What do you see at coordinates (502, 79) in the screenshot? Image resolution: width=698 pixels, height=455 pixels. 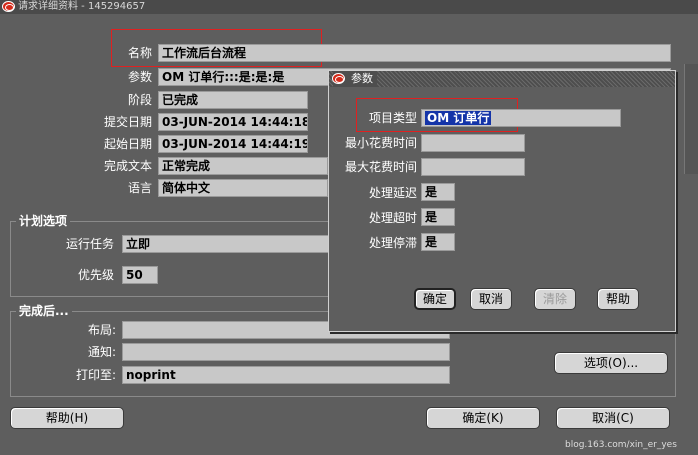 I see `dialog-titlebar: 参数` at bounding box center [502, 79].